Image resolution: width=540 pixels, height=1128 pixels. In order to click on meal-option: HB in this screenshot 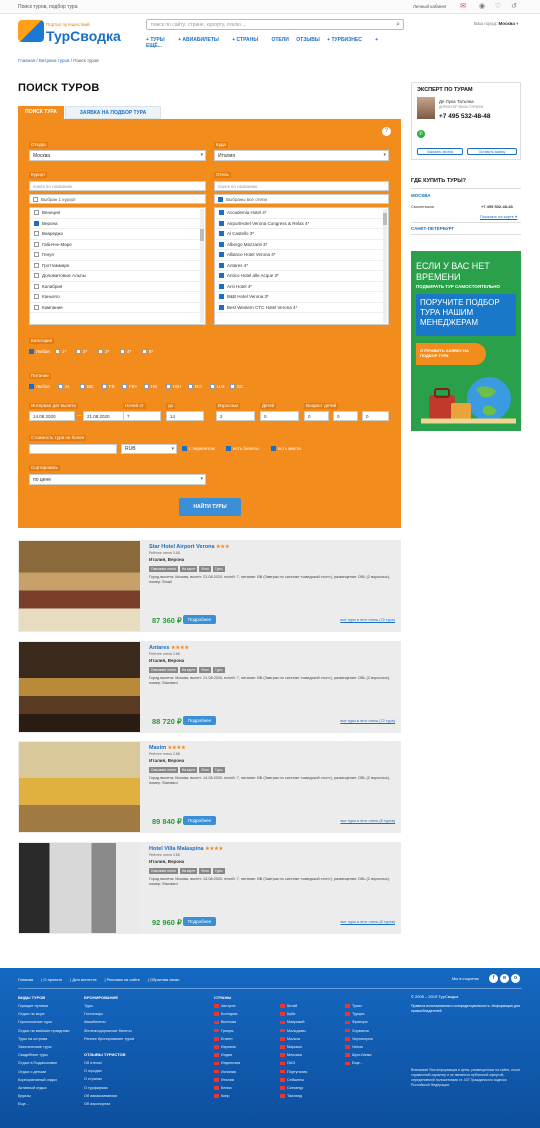, I will do `click(150, 387)`.